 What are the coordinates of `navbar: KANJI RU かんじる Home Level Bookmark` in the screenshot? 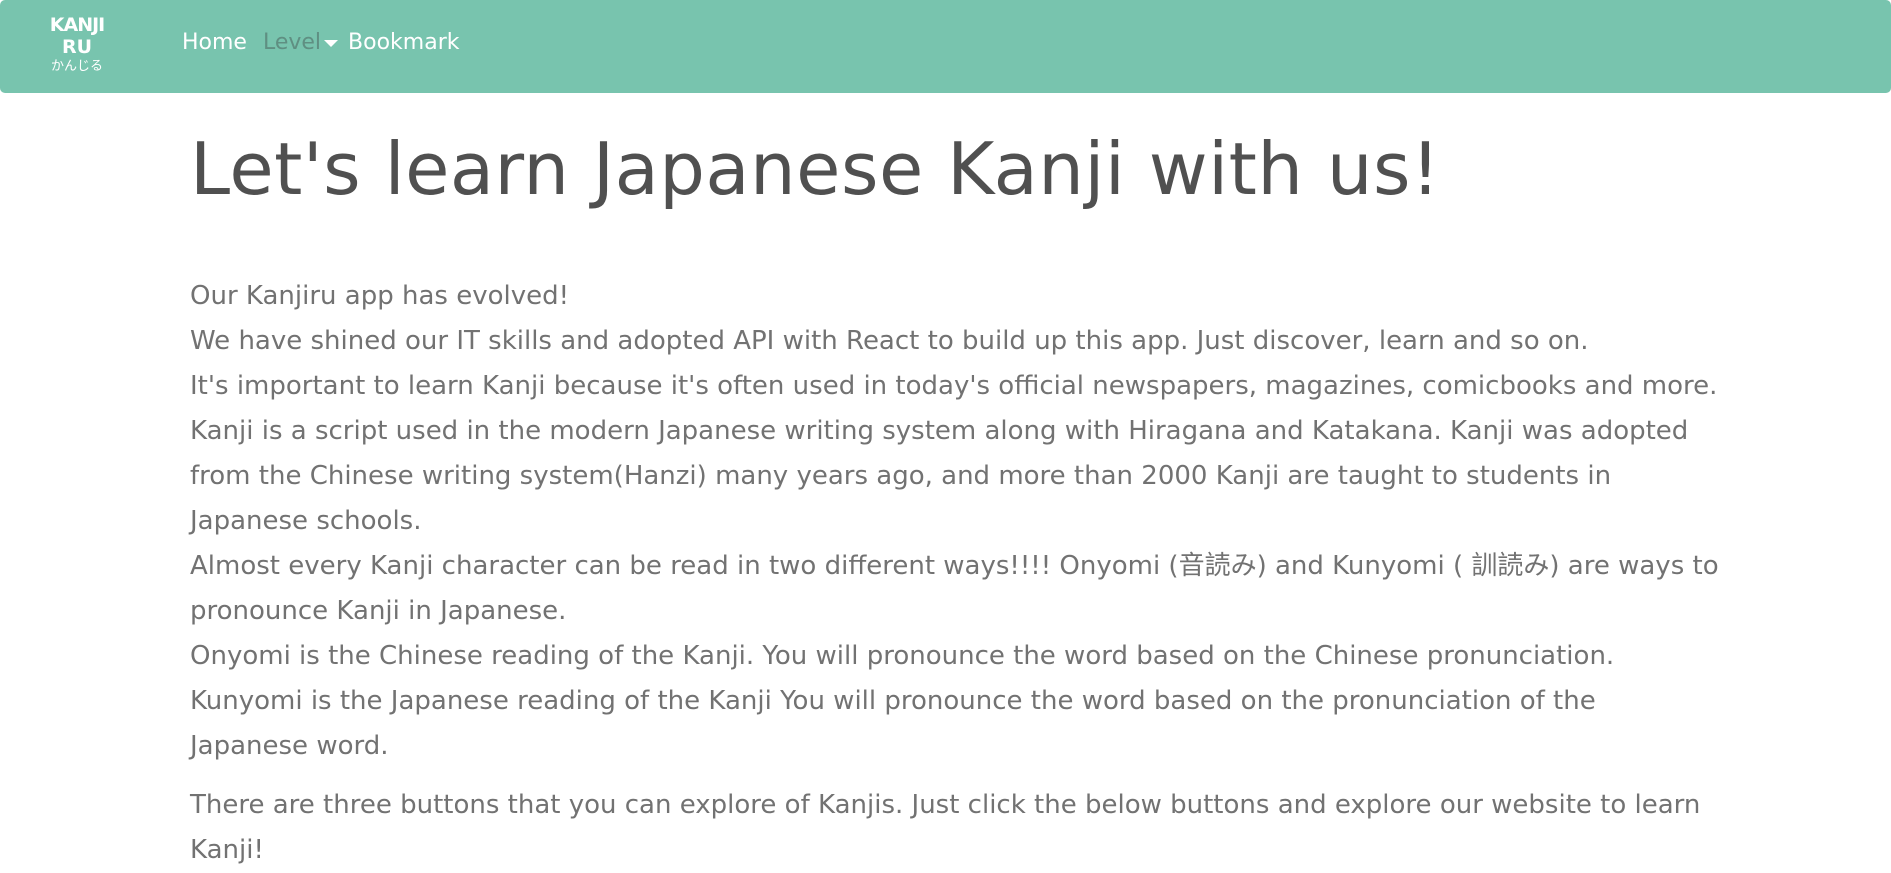 It's located at (945, 46).